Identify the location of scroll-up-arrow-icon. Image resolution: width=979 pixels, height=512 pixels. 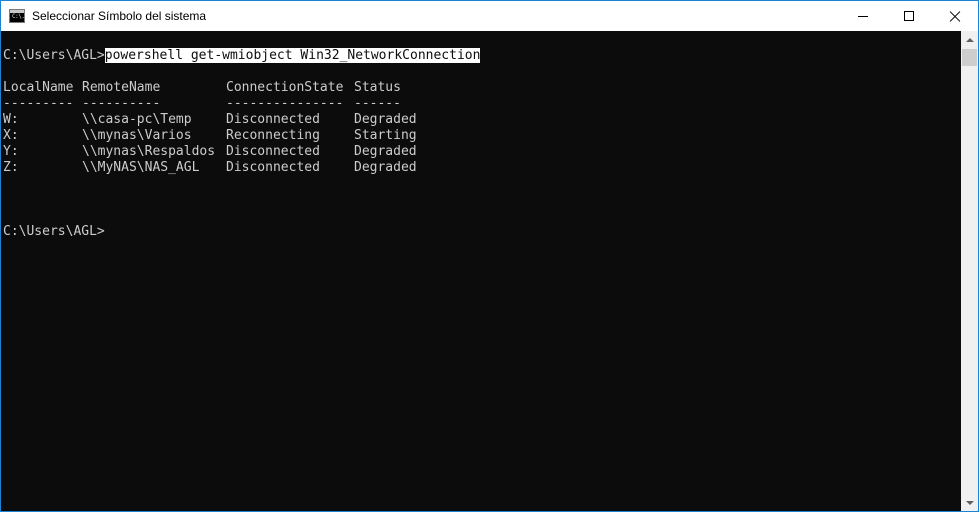
(969, 39).